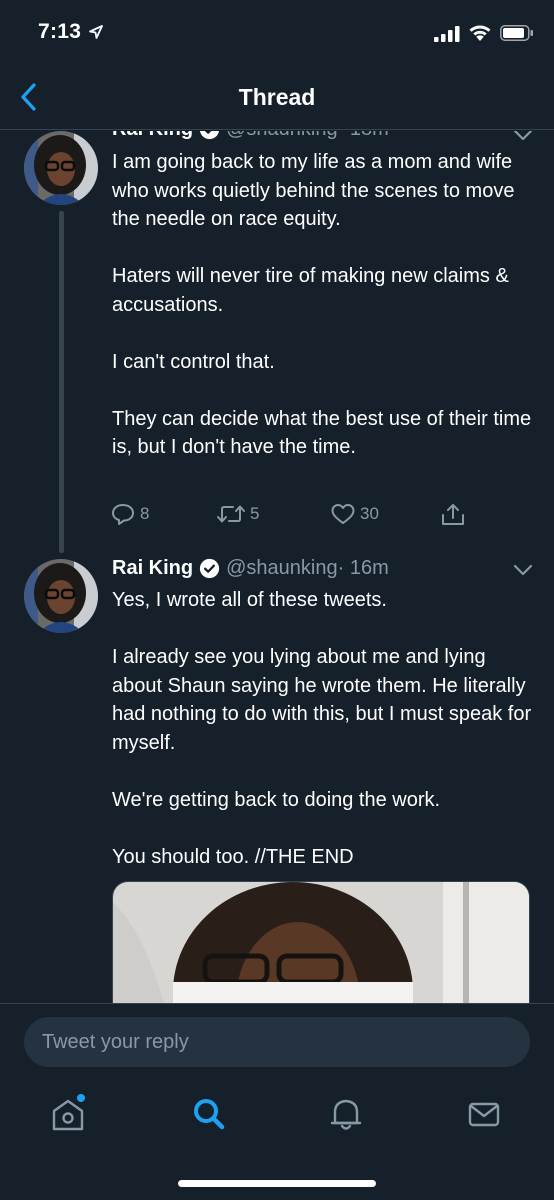 The height and width of the screenshot is (1200, 554). I want to click on tweet-media-image, so click(321, 942).